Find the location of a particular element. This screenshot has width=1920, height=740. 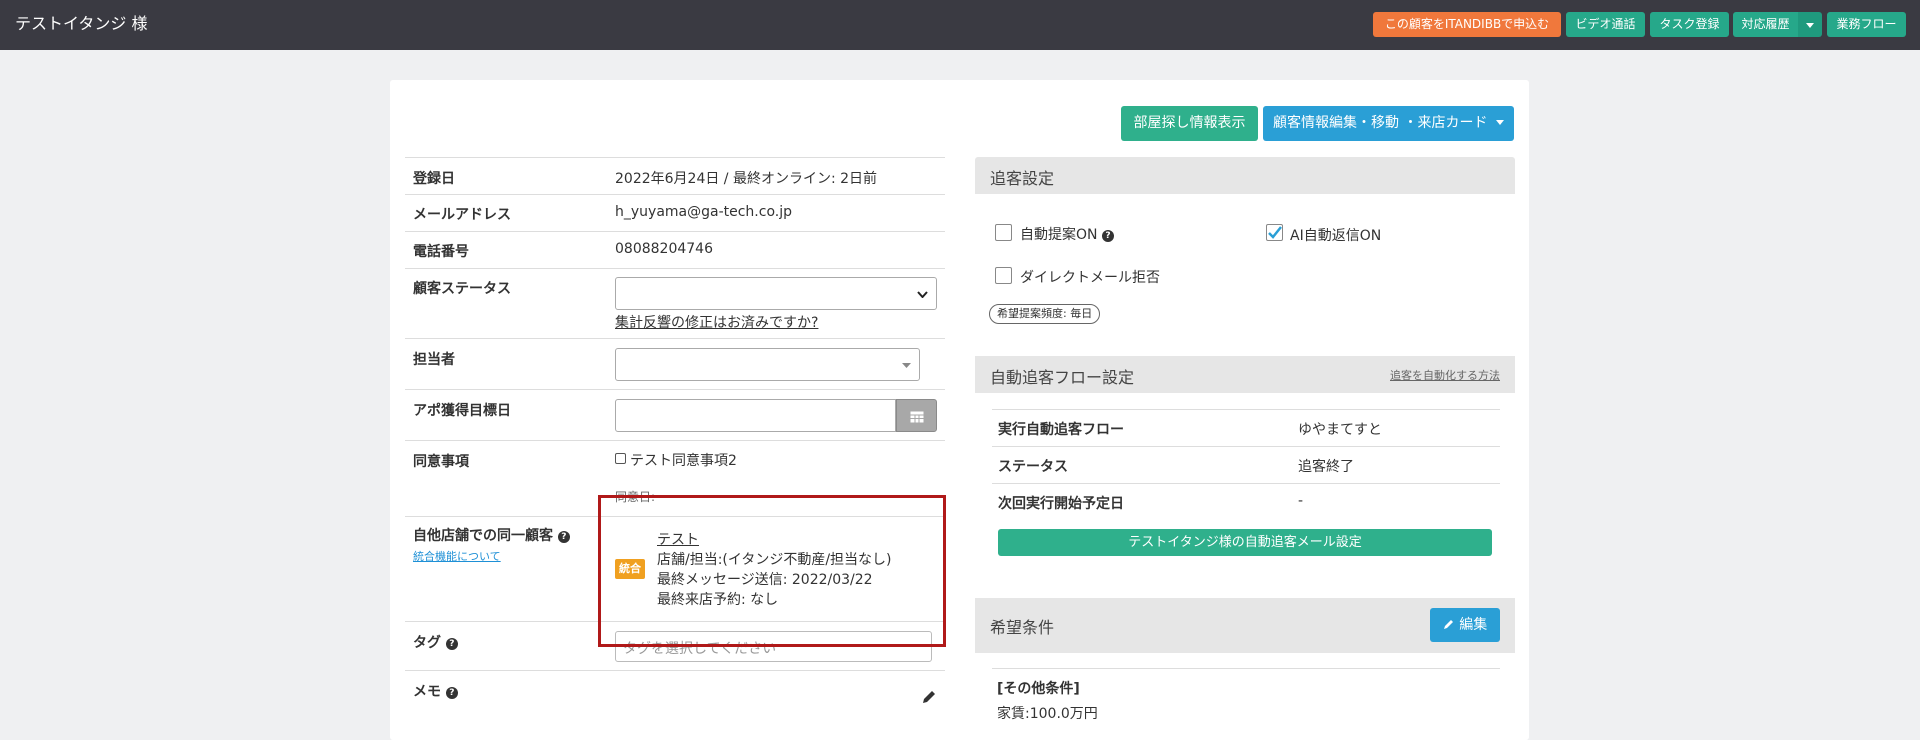

history-dropdown-toggle is located at coordinates (1810, 24).